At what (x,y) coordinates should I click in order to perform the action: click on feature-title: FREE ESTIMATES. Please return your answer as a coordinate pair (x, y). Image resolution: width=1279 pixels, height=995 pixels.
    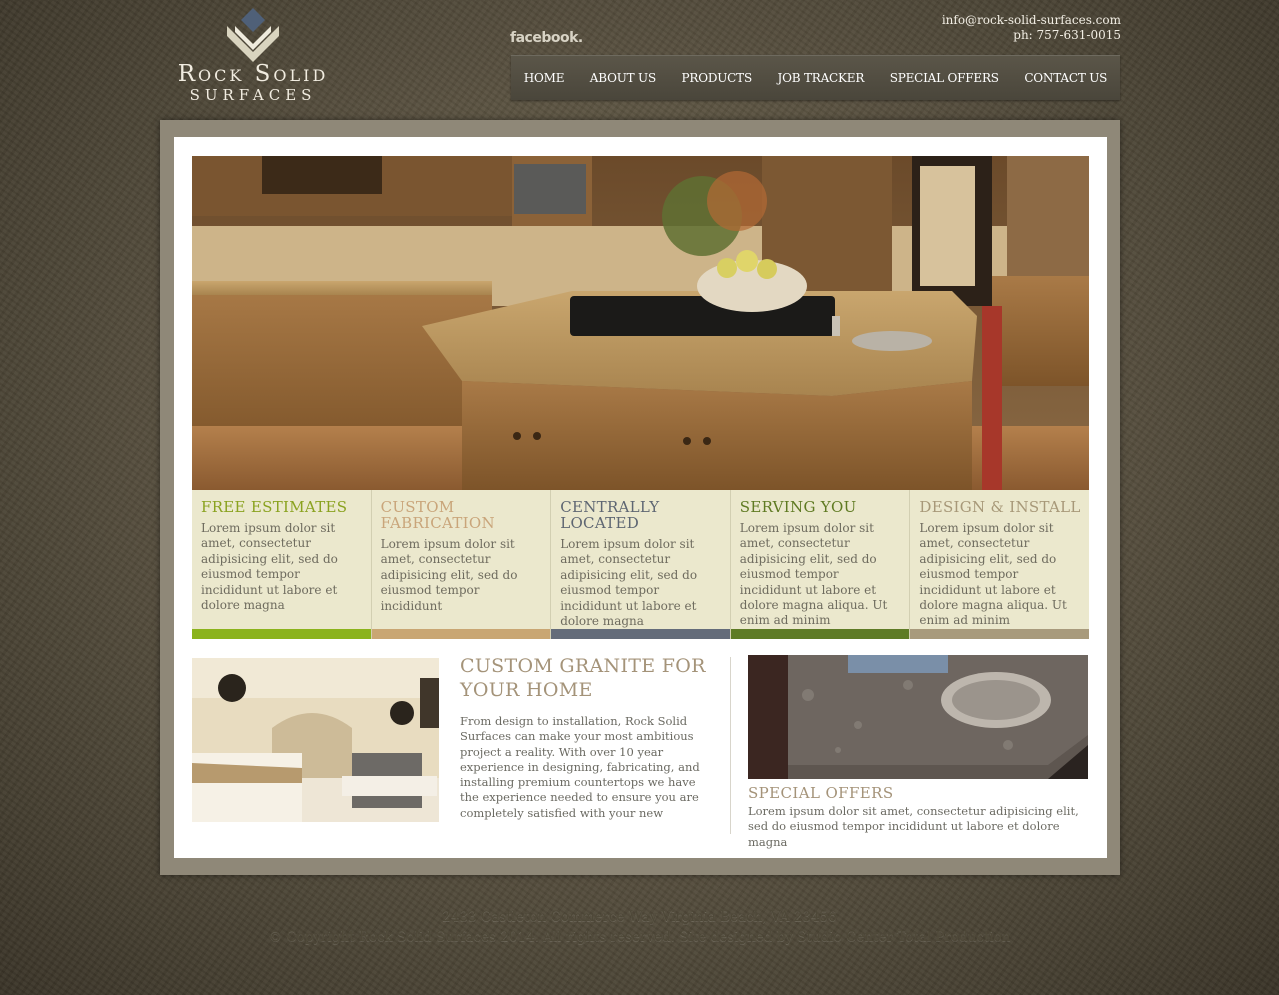
    Looking at the image, I should click on (274, 507).